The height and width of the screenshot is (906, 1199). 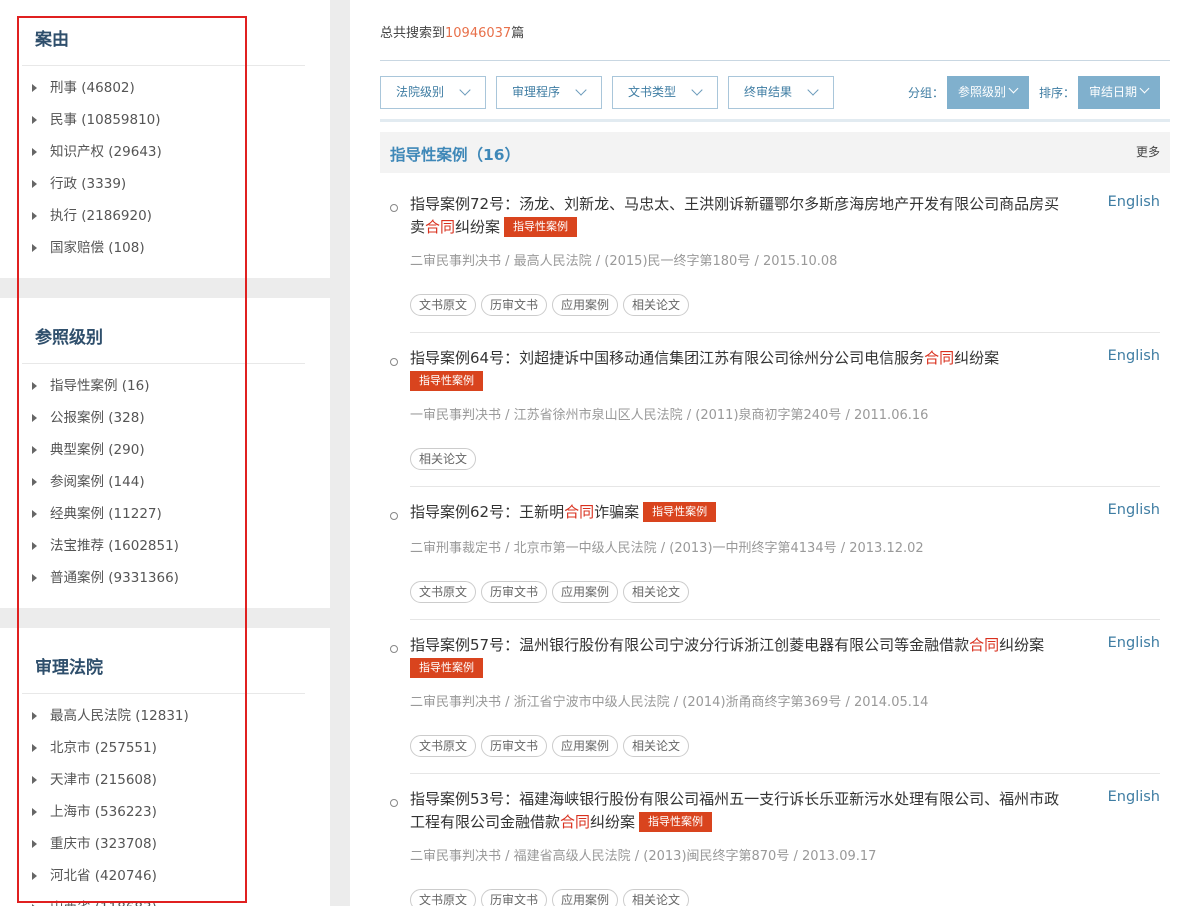 What do you see at coordinates (420, 92) in the screenshot?
I see `filter-label: 法院级别` at bounding box center [420, 92].